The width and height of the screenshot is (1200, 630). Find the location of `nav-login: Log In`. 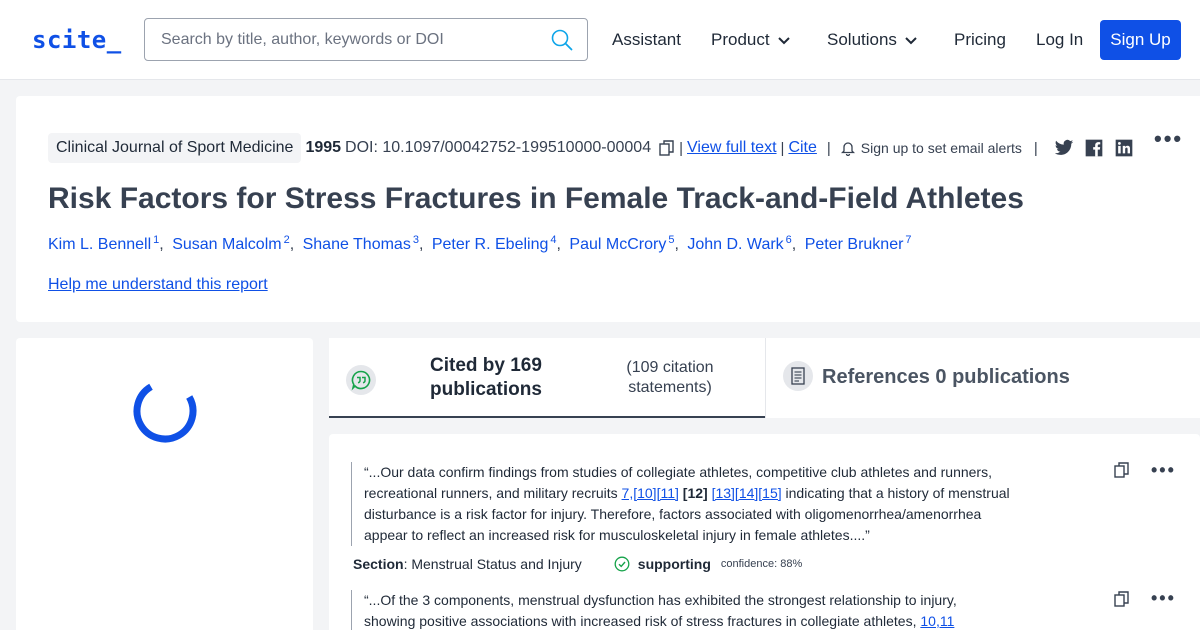

nav-login: Log In is located at coordinates (1059, 40).